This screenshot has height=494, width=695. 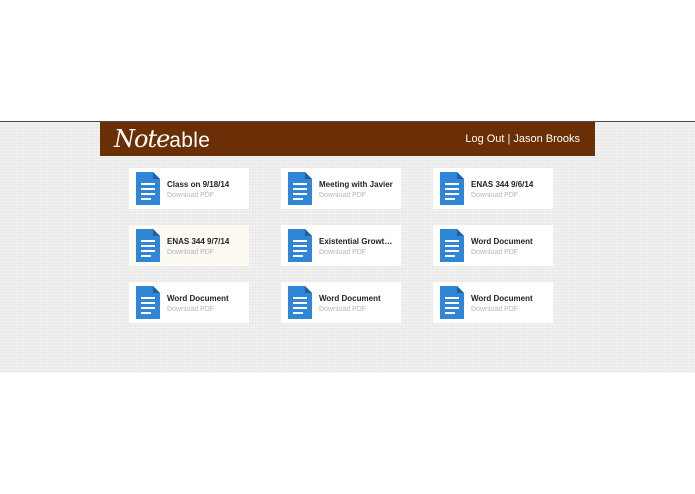 I want to click on user-links: Log Out | Jason Brooks, so click(x=522, y=139).